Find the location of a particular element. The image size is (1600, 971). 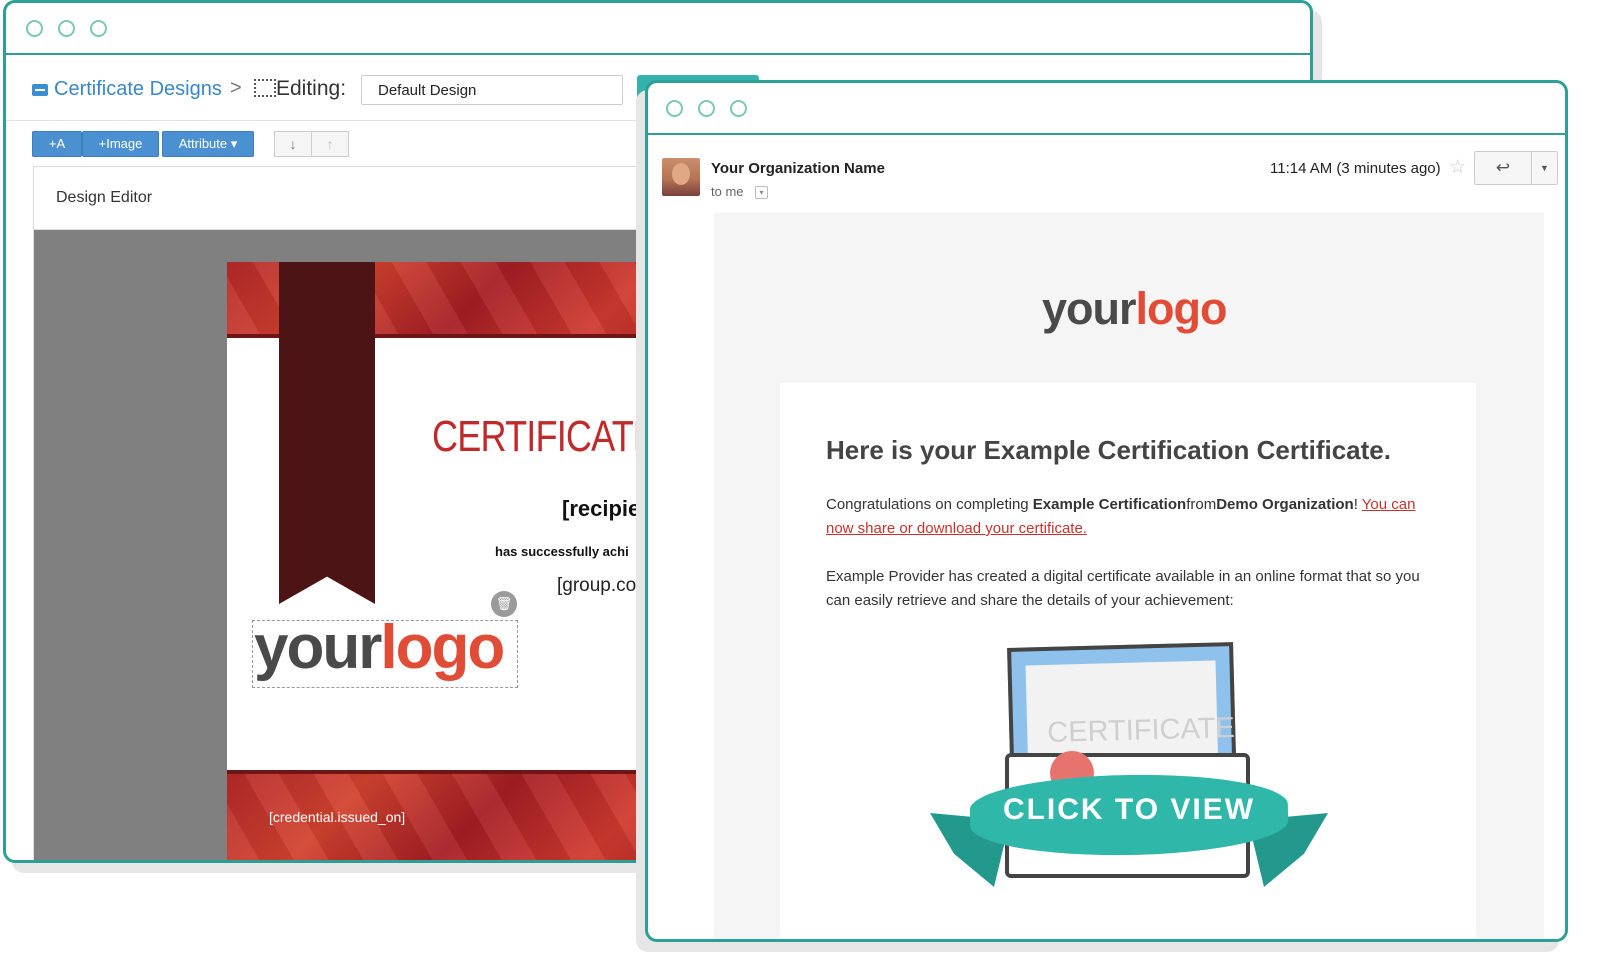

more-options-button: ▼ is located at coordinates (1544, 168).